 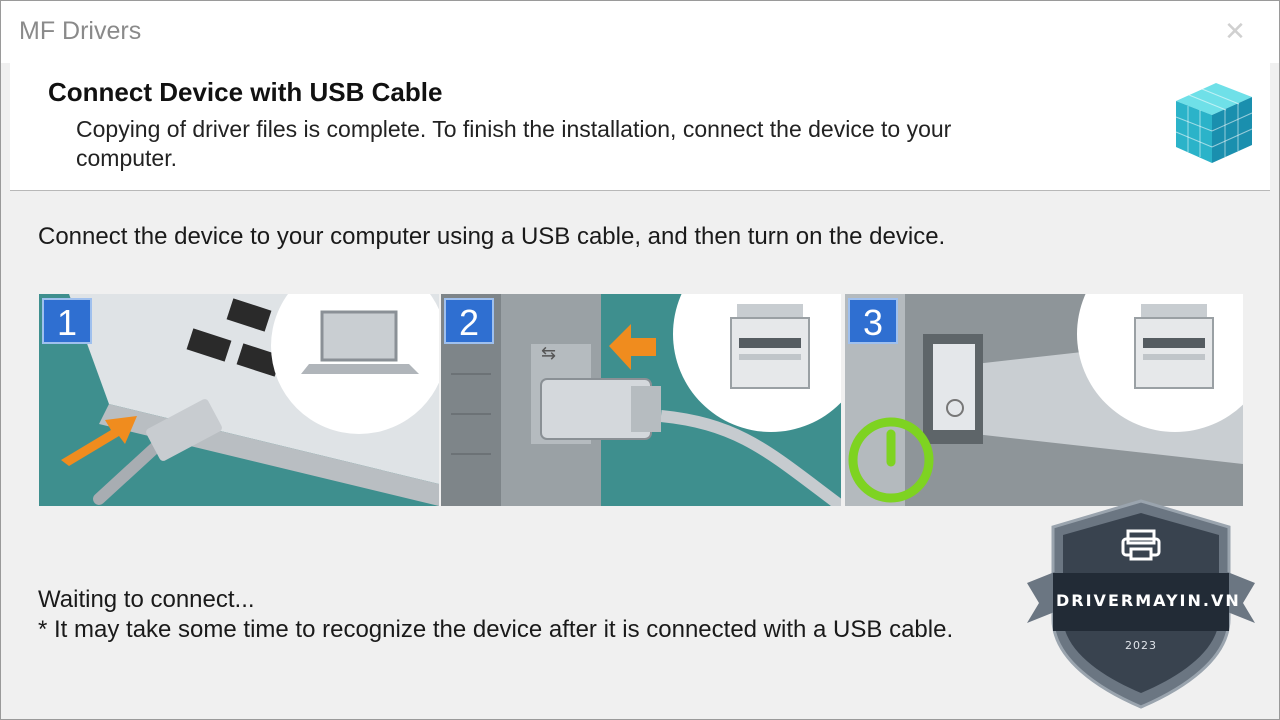 I want to click on step-3-panel: 3, so click(x=1044, y=400).